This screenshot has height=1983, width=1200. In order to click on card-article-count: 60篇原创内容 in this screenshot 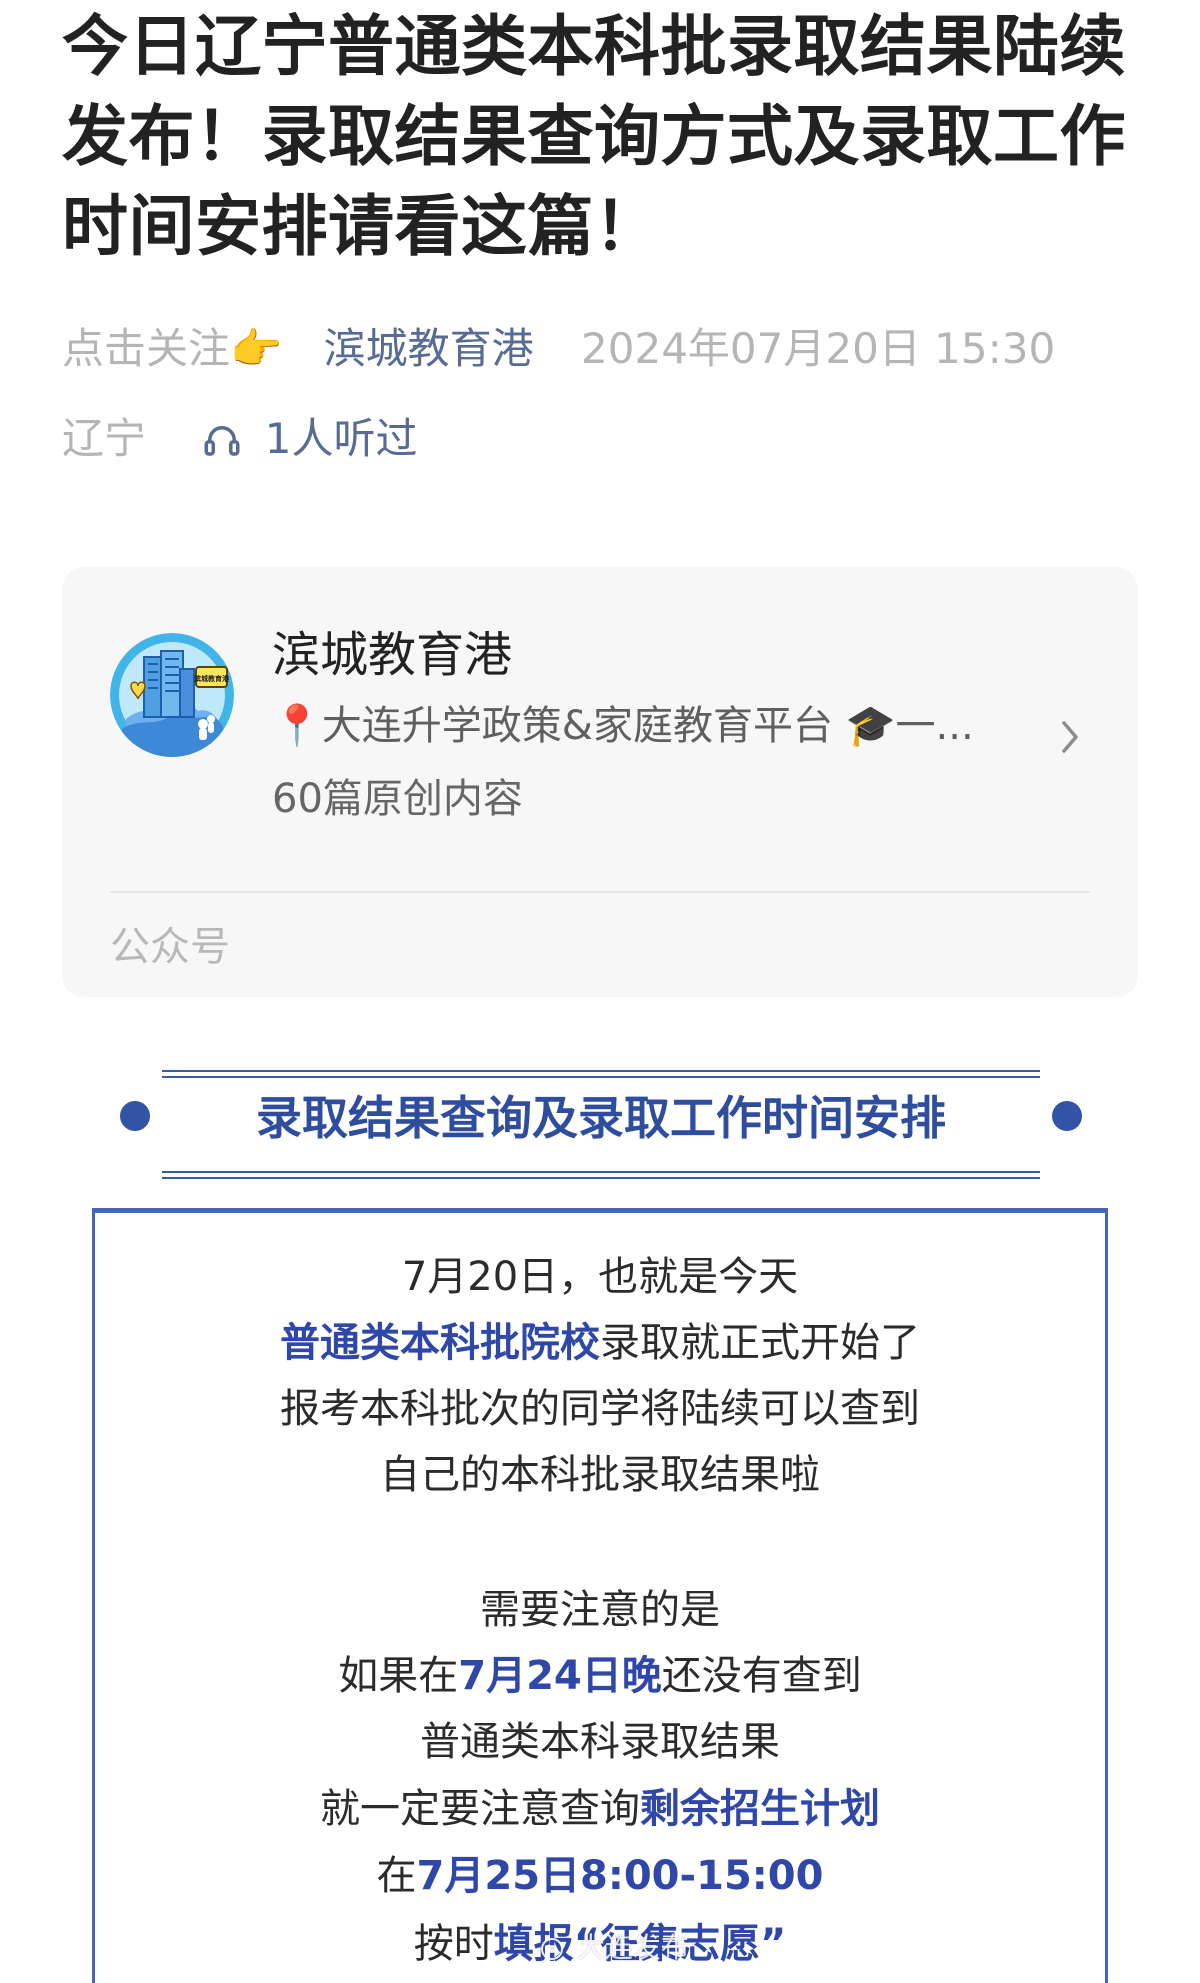, I will do `click(397, 799)`.